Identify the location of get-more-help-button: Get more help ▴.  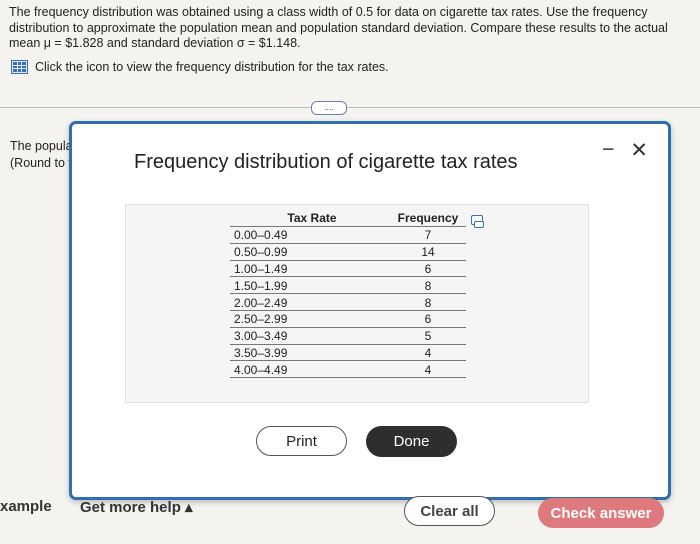
(136, 507).